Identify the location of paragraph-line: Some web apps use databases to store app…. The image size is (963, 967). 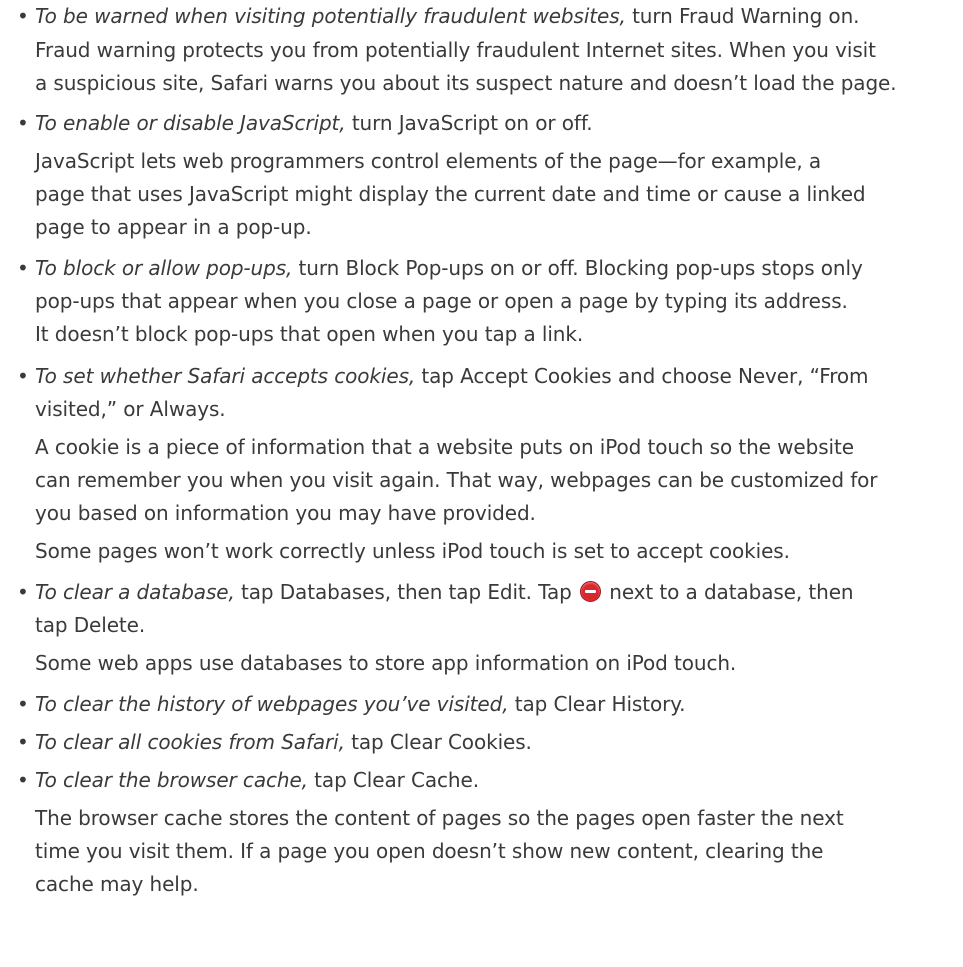
(386, 663).